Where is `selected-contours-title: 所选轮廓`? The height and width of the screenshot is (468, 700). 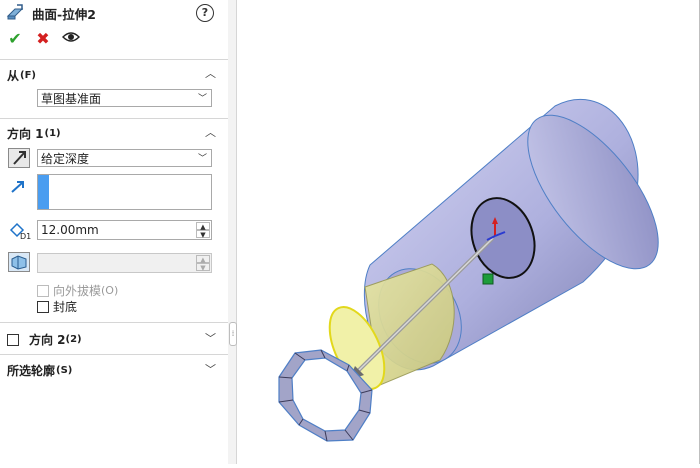 selected-contours-title: 所选轮廓 is located at coordinates (31, 371).